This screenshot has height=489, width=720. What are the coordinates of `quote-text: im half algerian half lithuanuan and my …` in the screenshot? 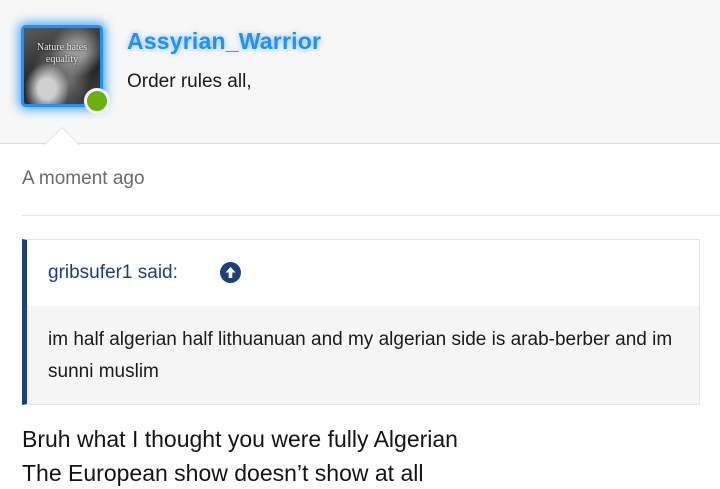 It's located at (360, 355).